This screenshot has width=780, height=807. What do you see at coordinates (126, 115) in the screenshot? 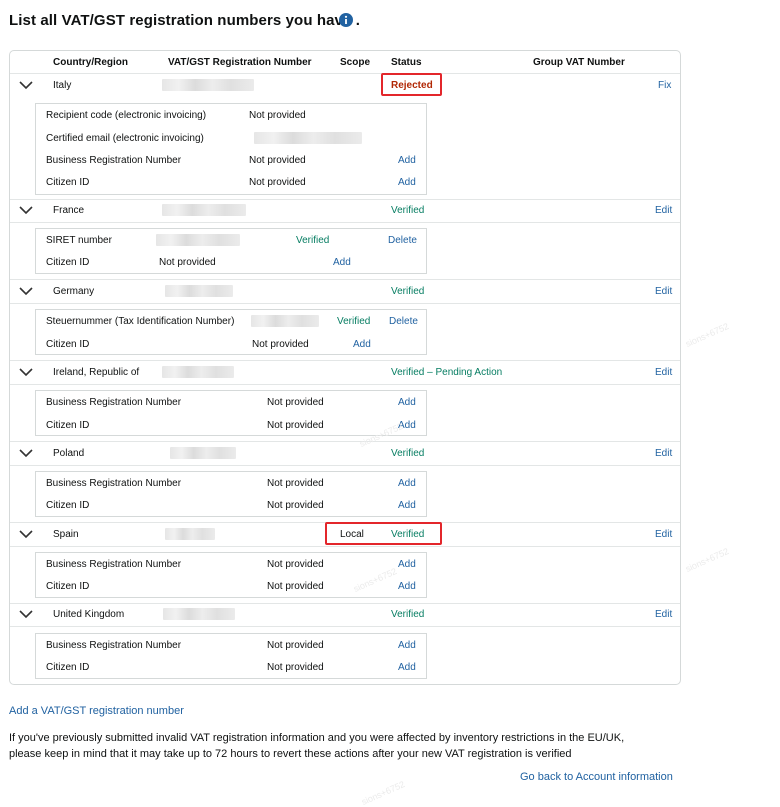
I see `detail-label: Recipient code (electronic invoicing)` at bounding box center [126, 115].